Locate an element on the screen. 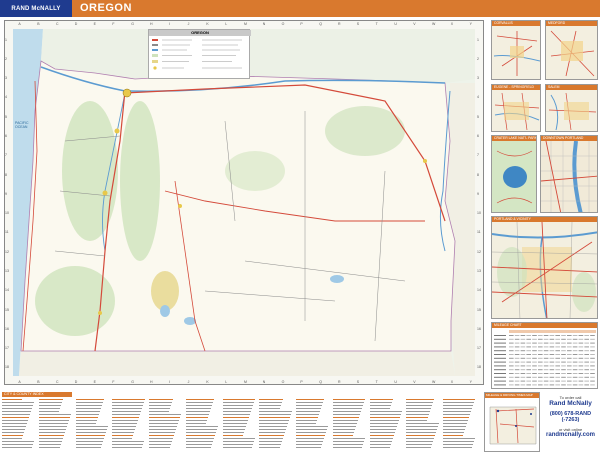 The height and width of the screenshot is (453, 600). inset-portland-vicinity: PORTLAND & VICINITY is located at coordinates (544, 267).